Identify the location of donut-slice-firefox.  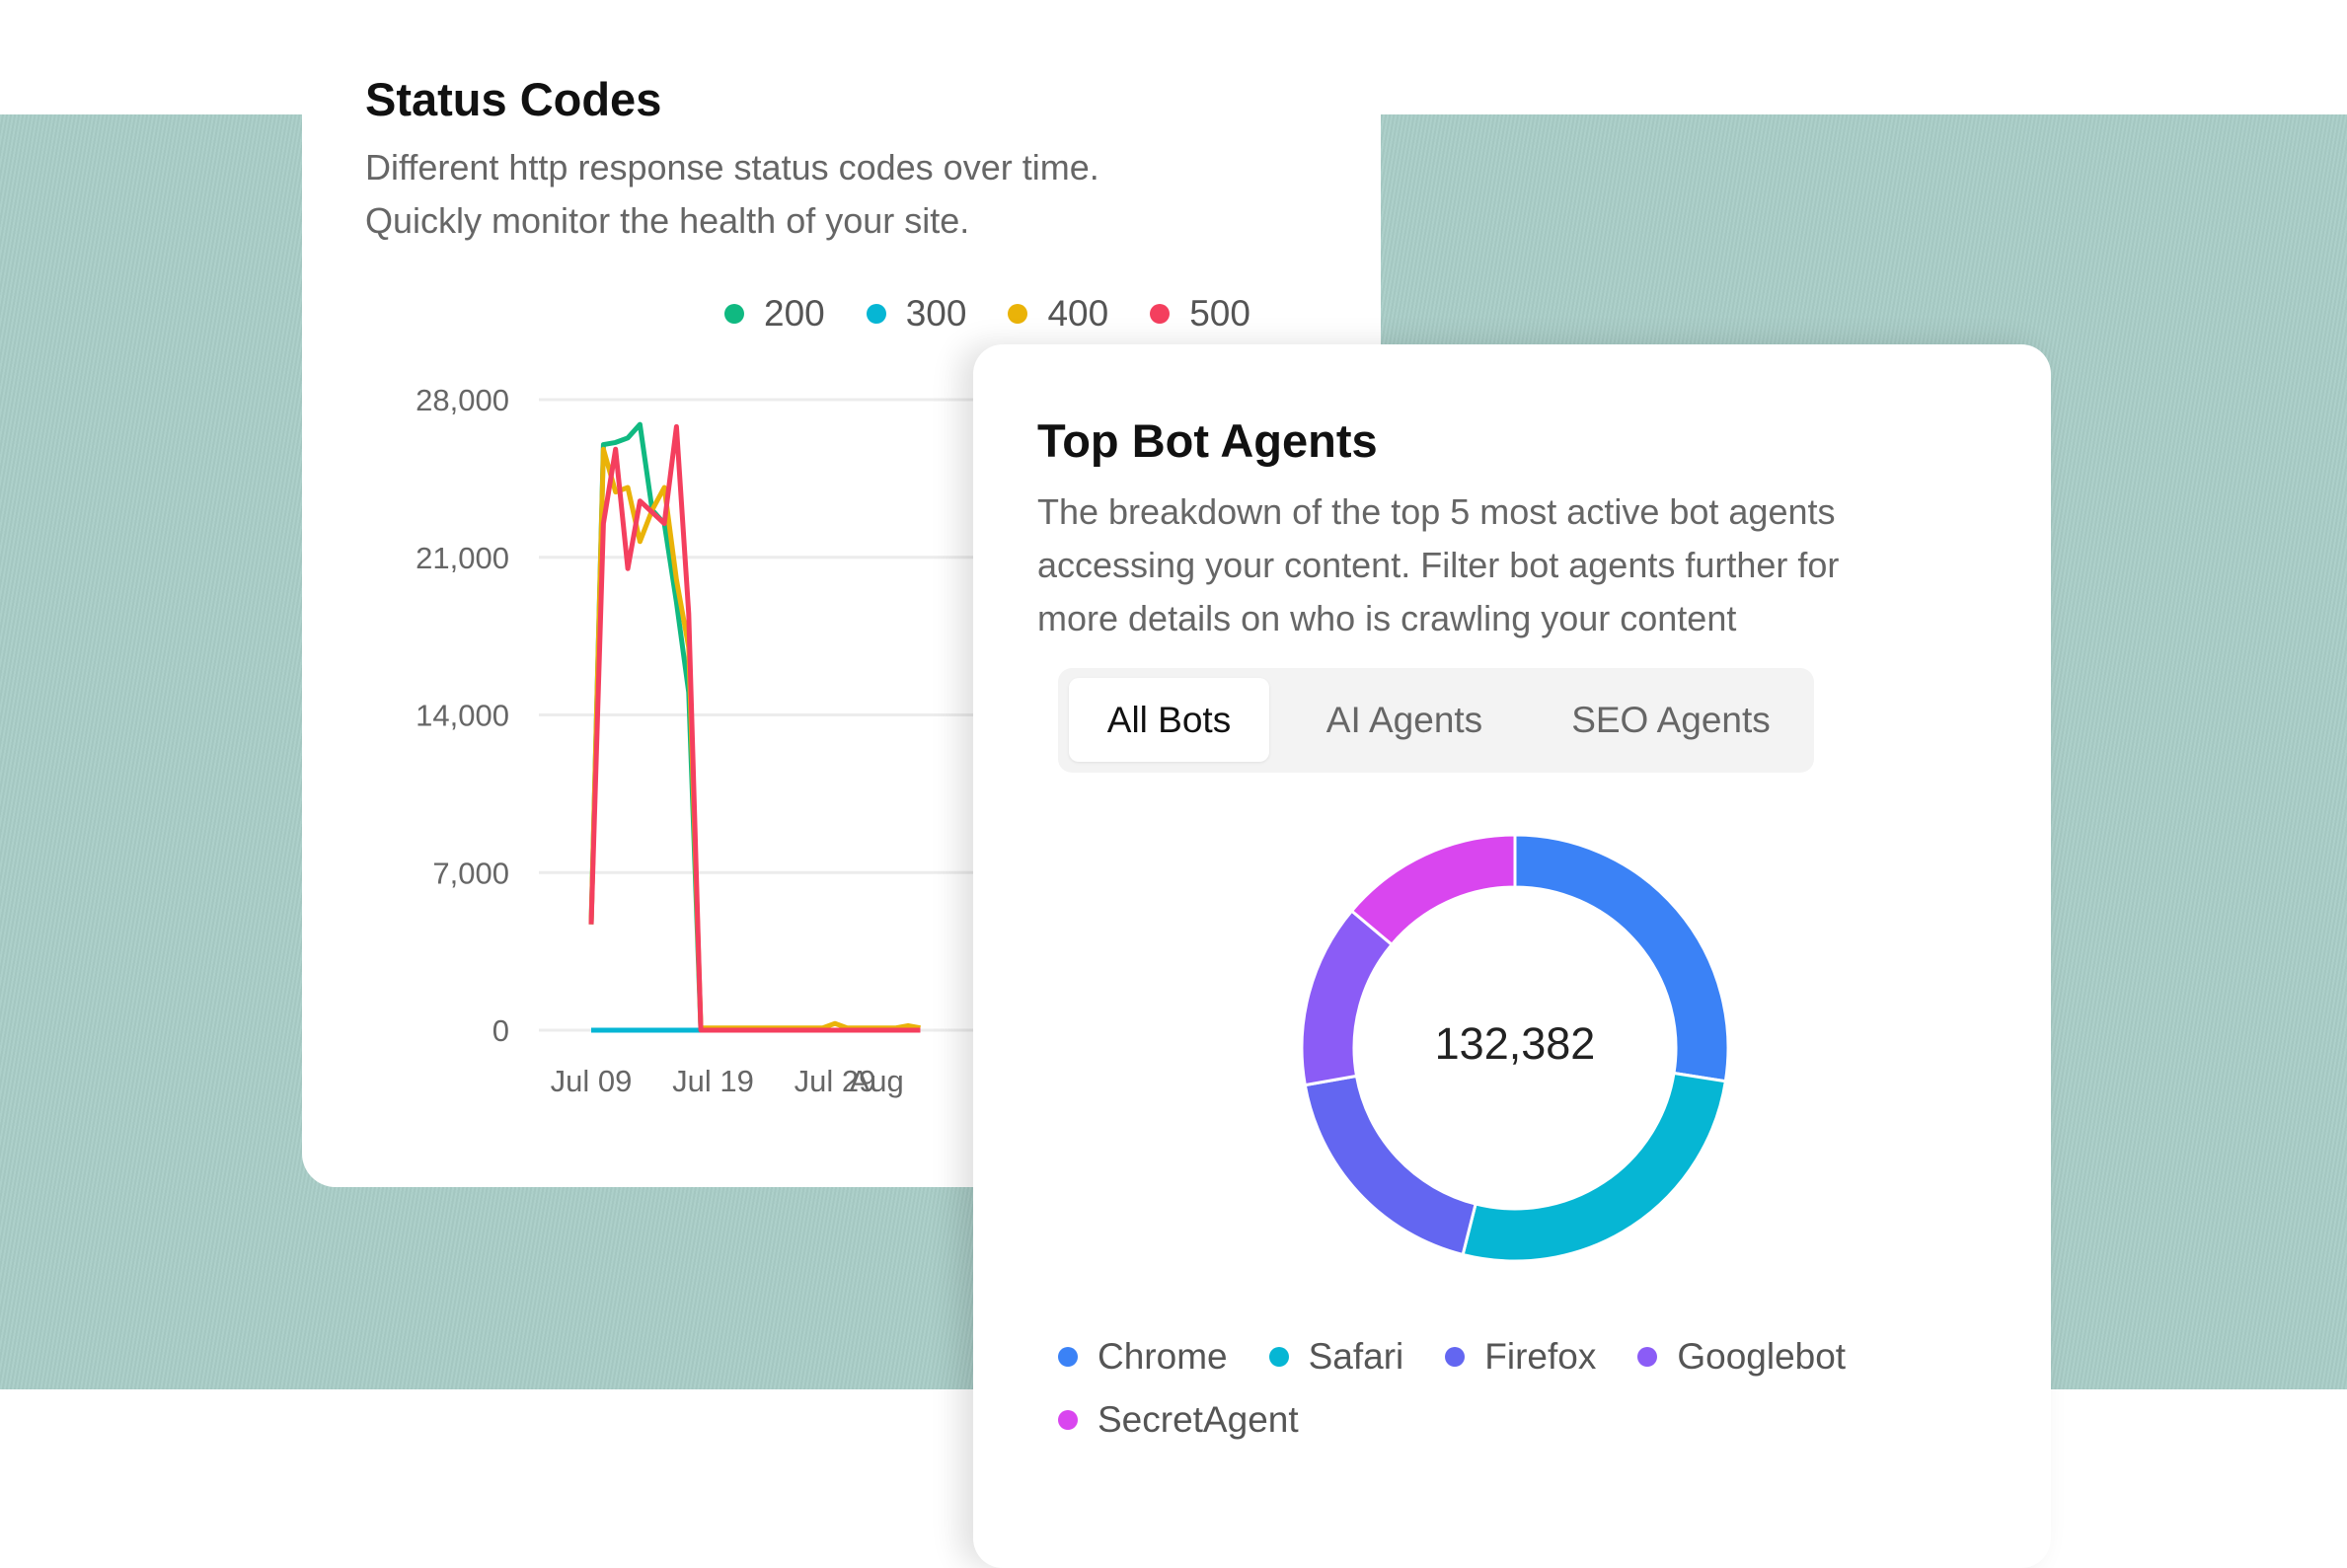
(1390, 1165).